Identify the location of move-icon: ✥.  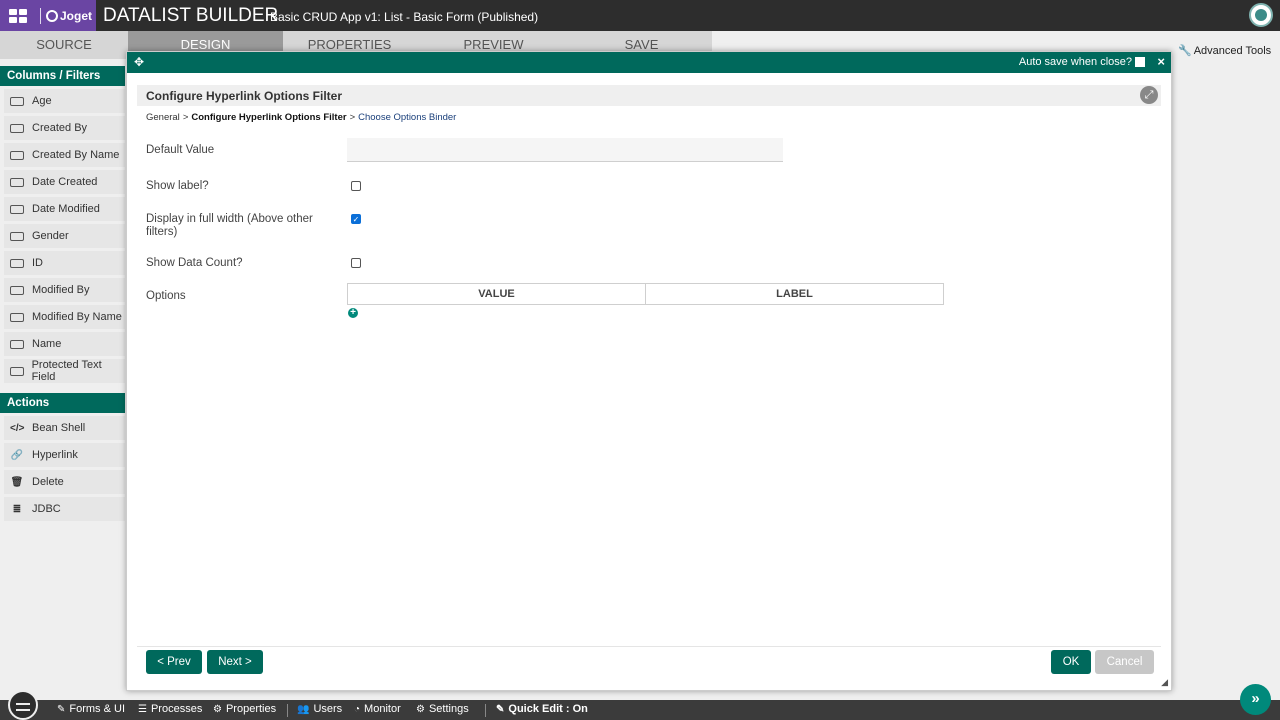
(139, 62).